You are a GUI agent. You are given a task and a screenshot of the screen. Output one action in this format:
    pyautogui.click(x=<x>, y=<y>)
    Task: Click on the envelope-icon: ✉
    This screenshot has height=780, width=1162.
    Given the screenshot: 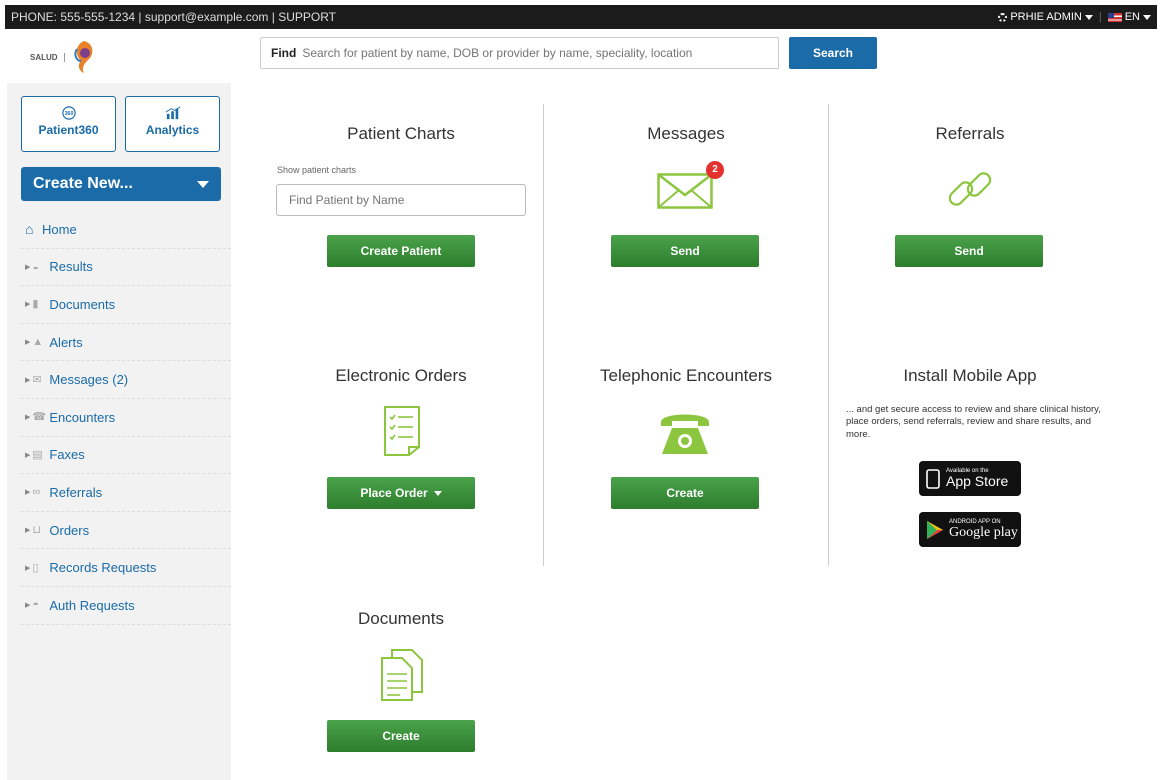 What is the action you would take?
    pyautogui.click(x=37, y=379)
    